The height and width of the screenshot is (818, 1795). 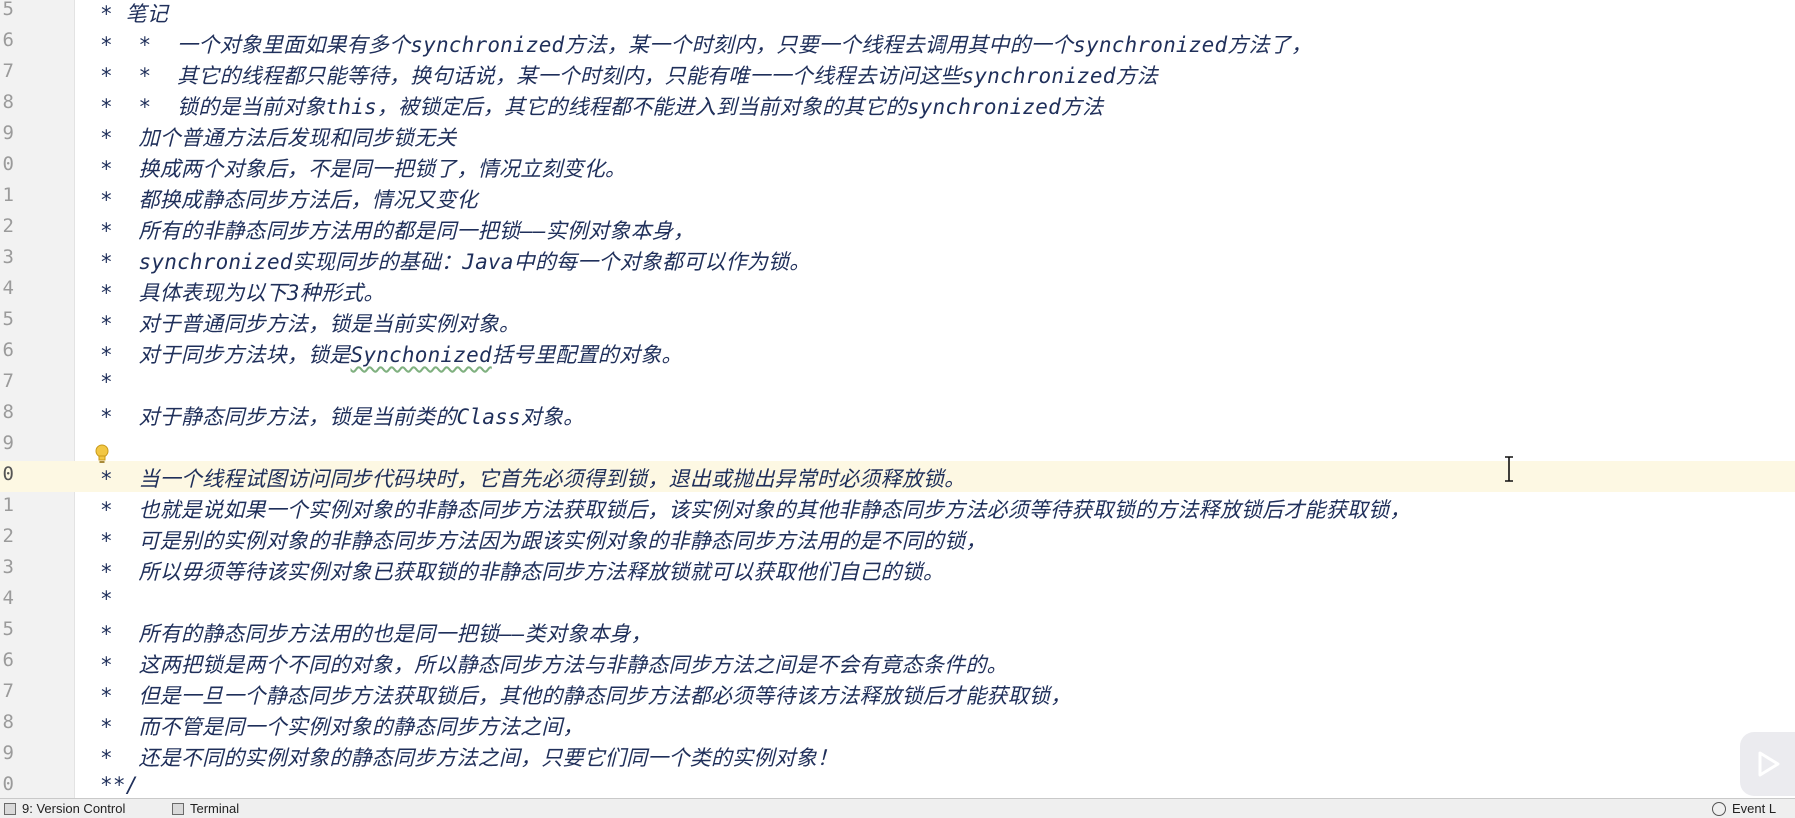 I want to click on comment-text: * 具体表现为以下3种形式。, so click(x=242, y=293).